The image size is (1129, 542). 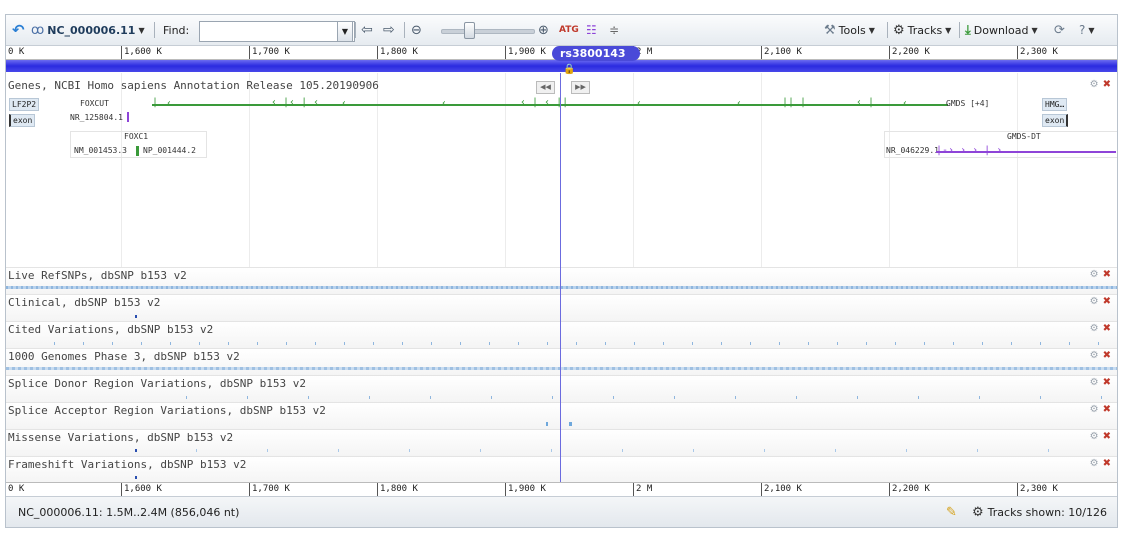 I want to click on lock-icon: 🔒, so click(x=569, y=69).